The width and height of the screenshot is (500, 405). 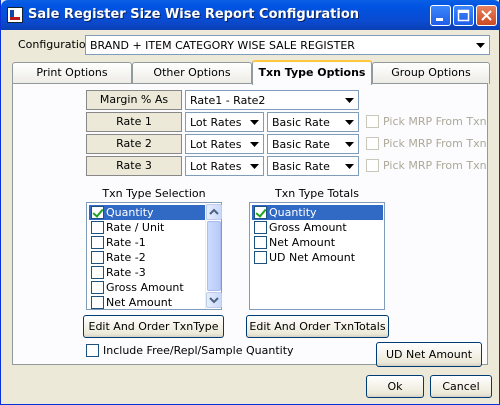 What do you see at coordinates (429, 354) in the screenshot?
I see `ud-net-amount-button: UD Net Amount` at bounding box center [429, 354].